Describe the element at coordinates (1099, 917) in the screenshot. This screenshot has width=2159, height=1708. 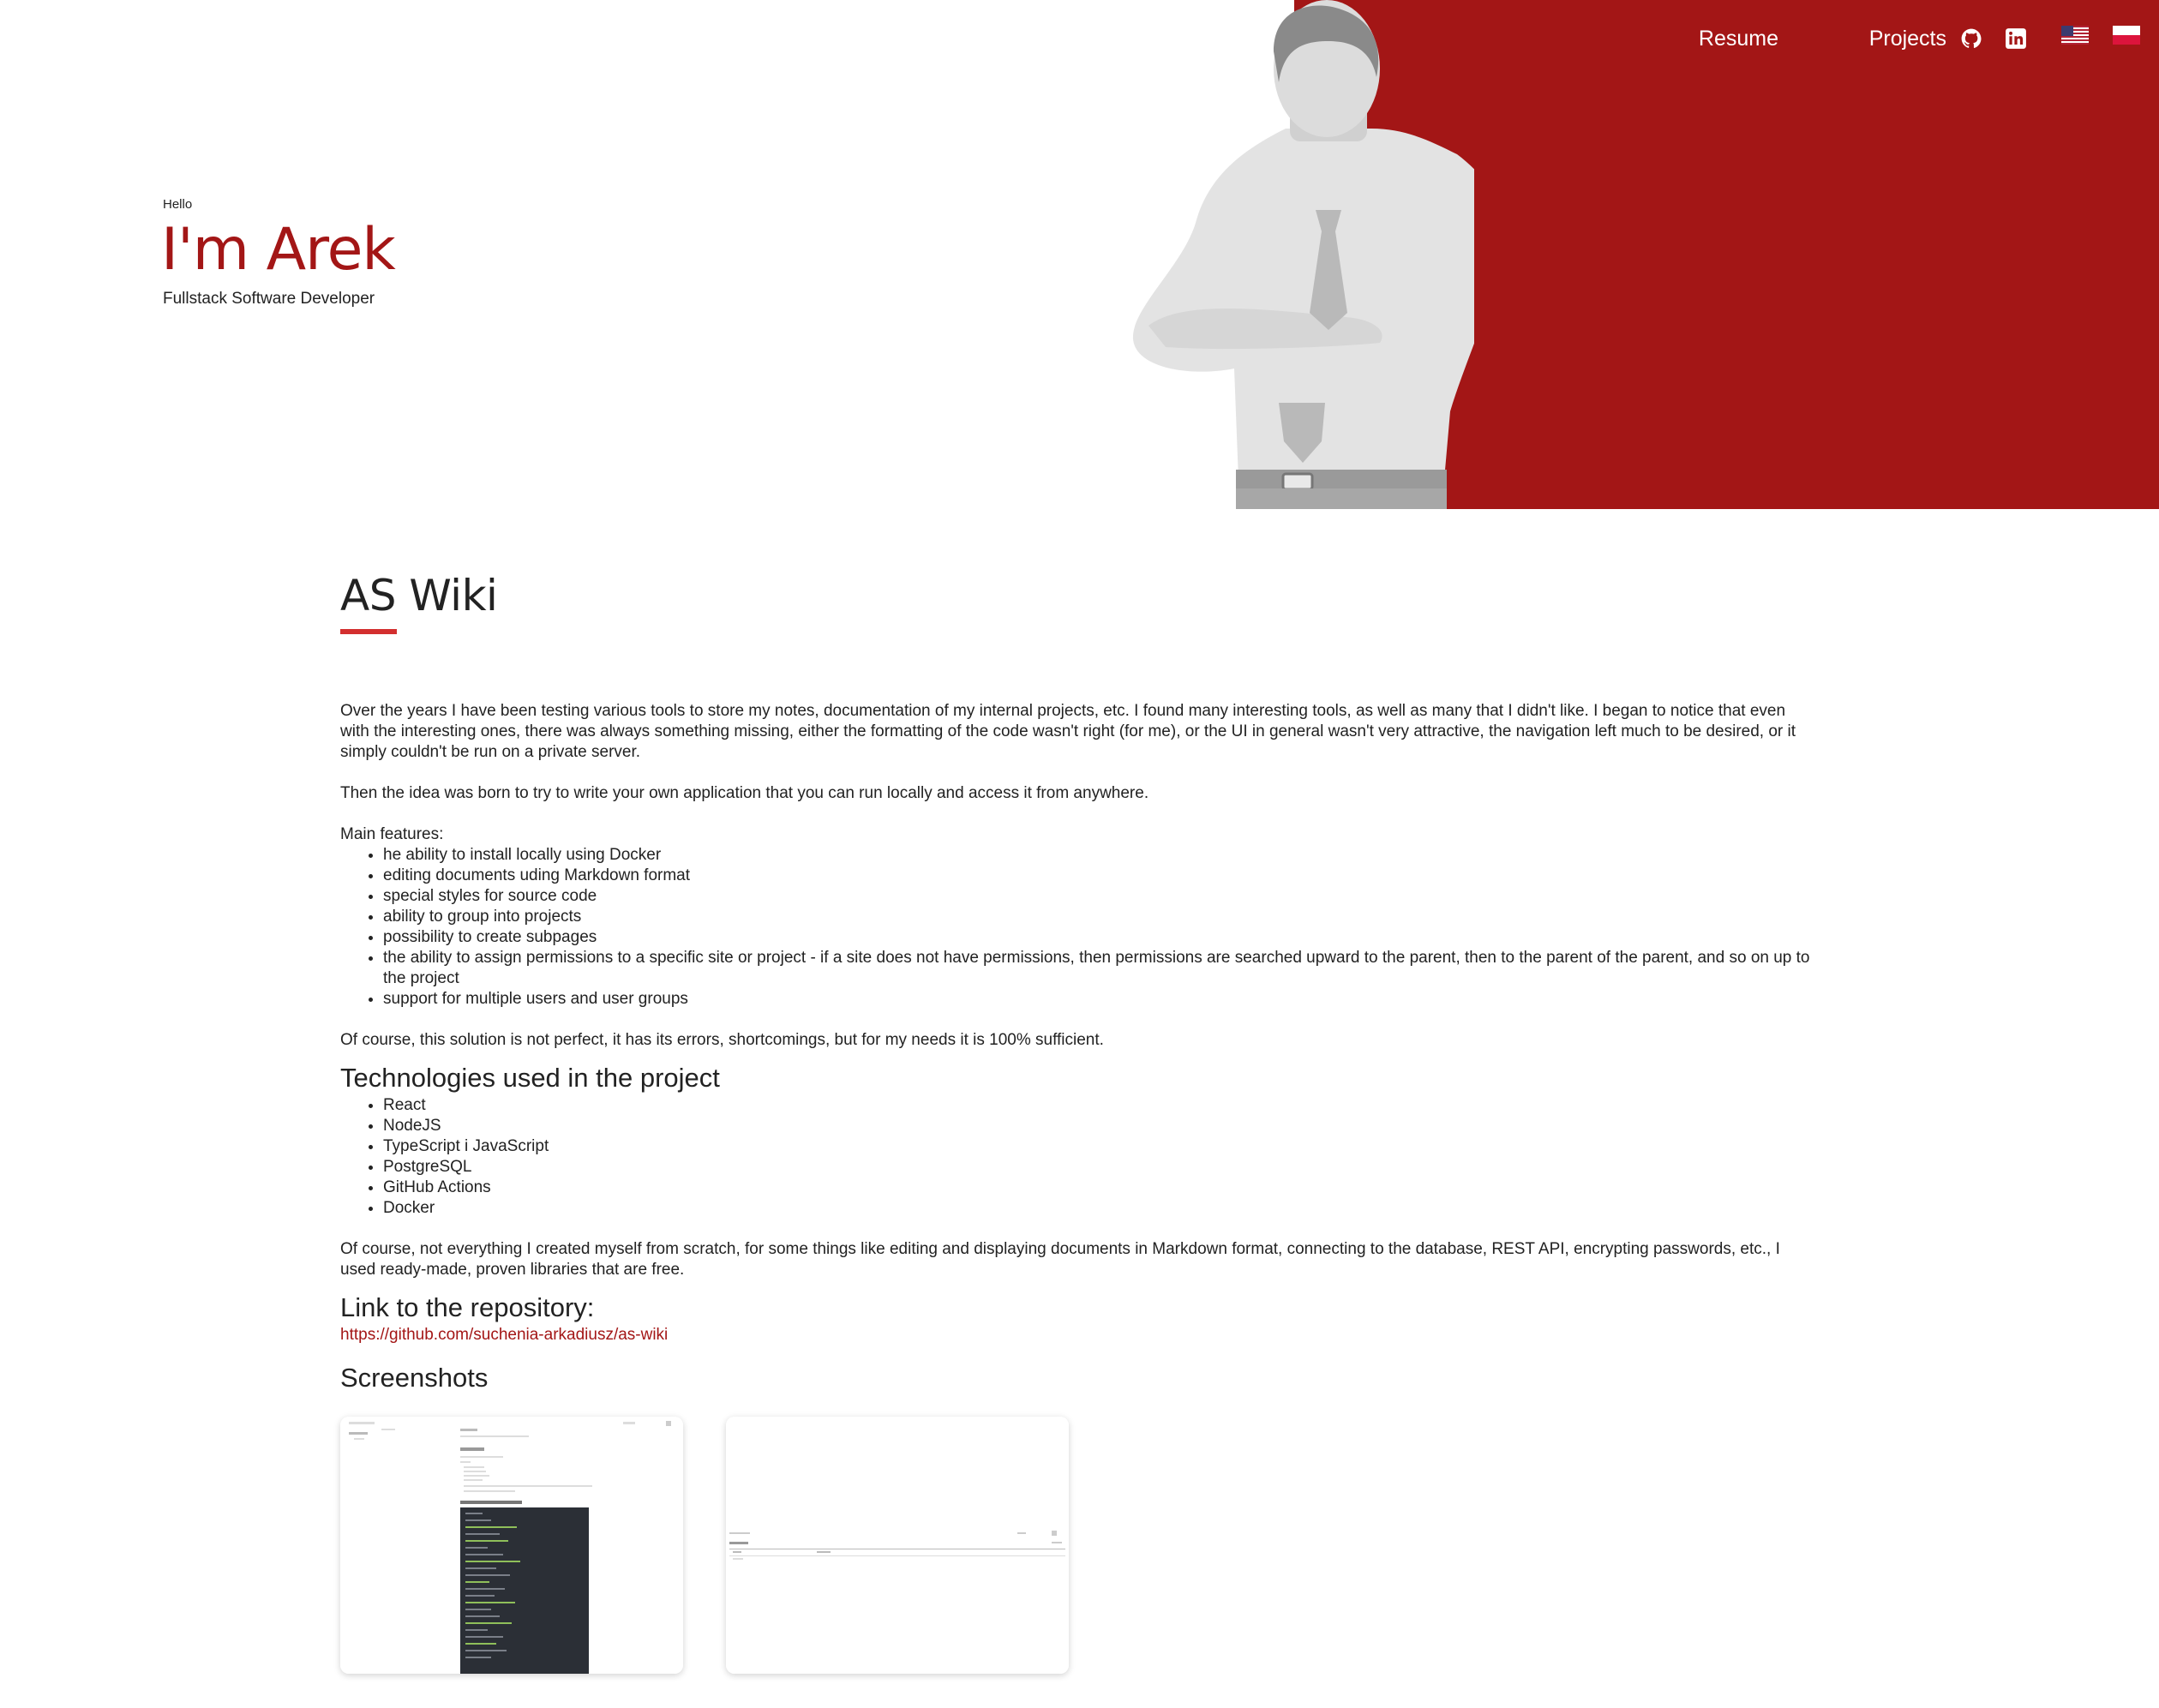
I see `list-item: ability to group into projects` at that location.